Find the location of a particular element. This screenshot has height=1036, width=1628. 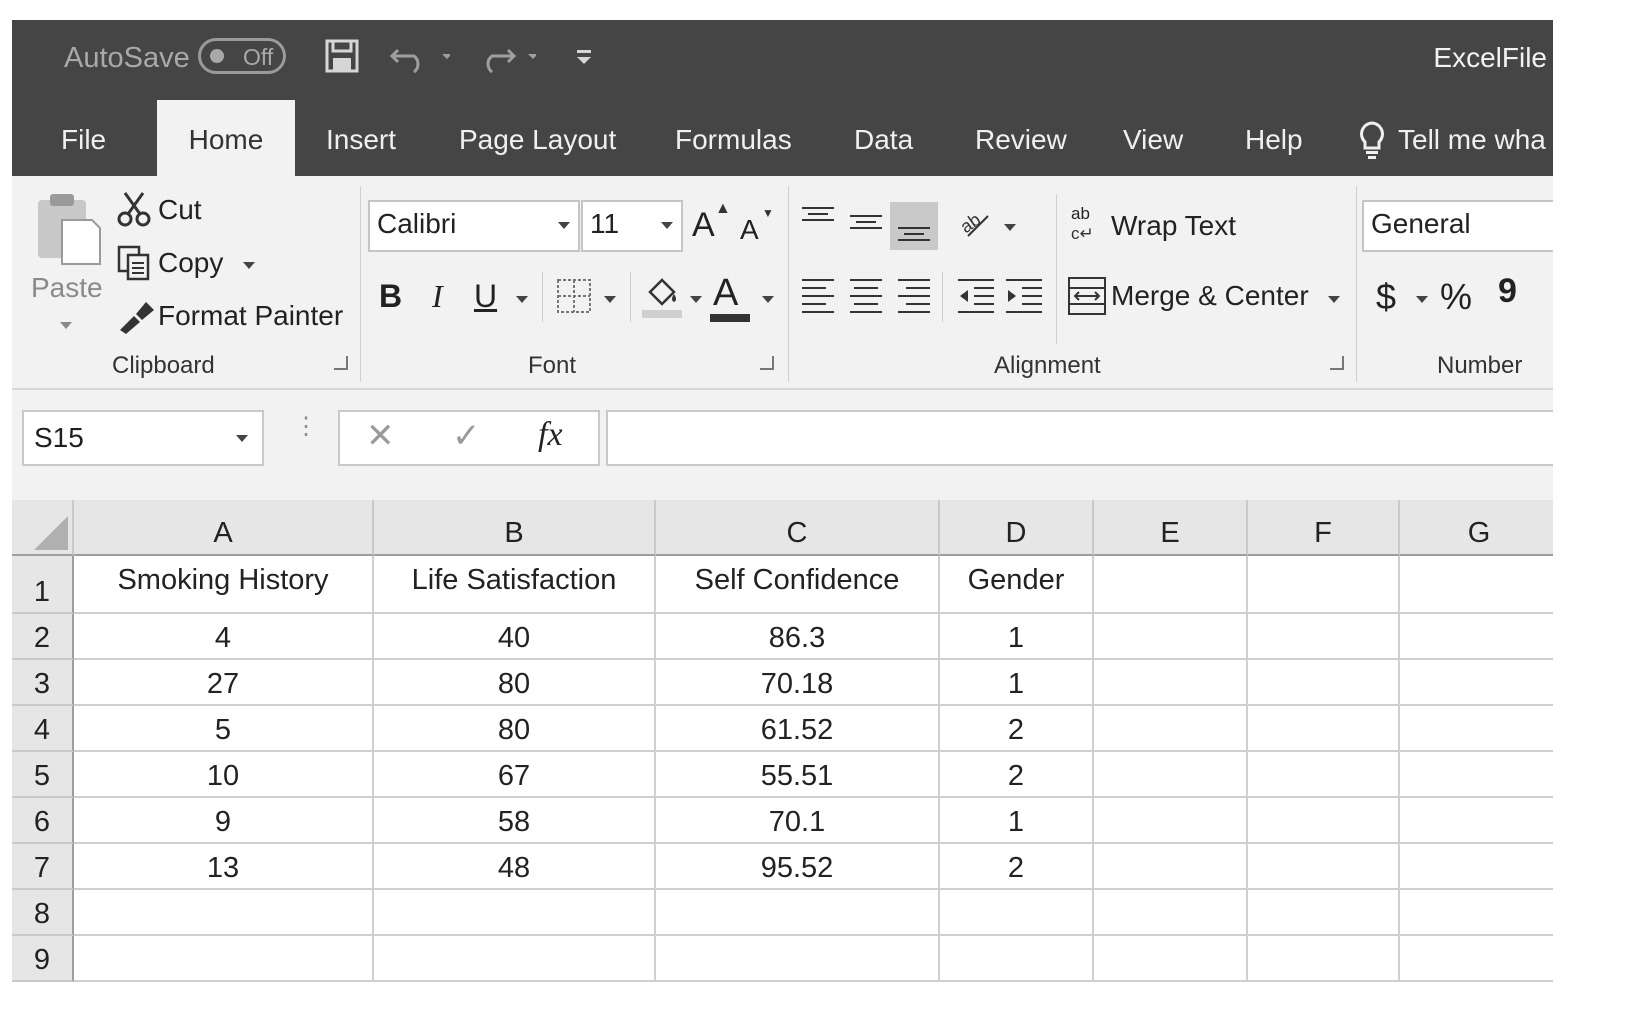

align-center-icon is located at coordinates (866, 298).